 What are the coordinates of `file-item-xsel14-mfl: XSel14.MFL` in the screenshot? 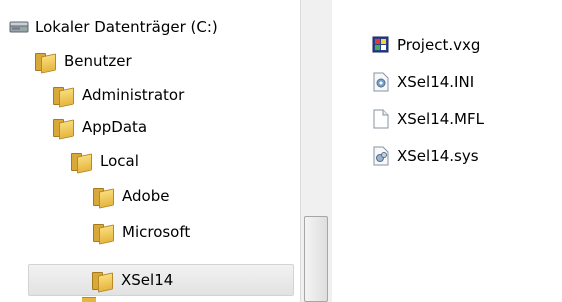 It's located at (428, 119).